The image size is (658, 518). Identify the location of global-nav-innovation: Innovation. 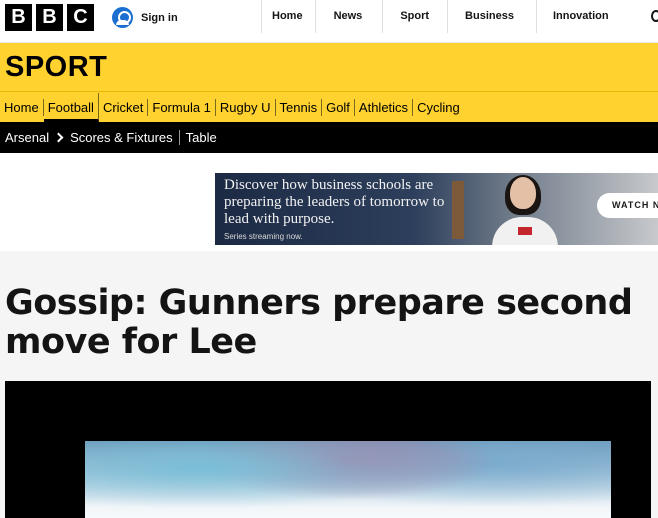
(584, 16).